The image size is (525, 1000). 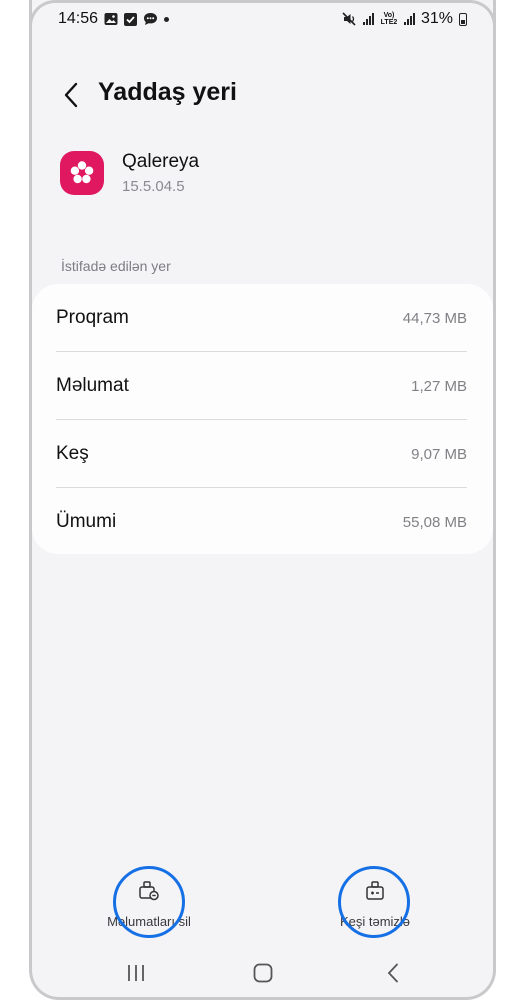 What do you see at coordinates (349, 19) in the screenshot?
I see `mute-icon` at bounding box center [349, 19].